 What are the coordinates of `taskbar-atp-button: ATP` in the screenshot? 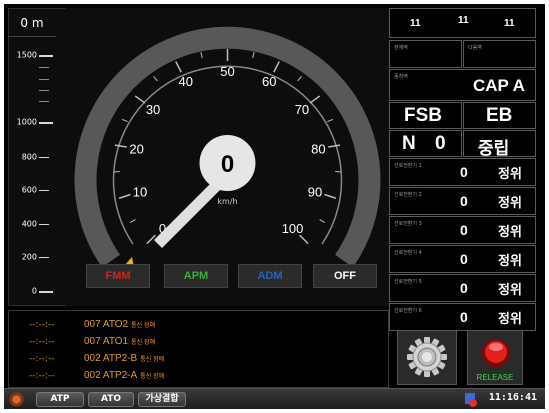 It's located at (60, 399).